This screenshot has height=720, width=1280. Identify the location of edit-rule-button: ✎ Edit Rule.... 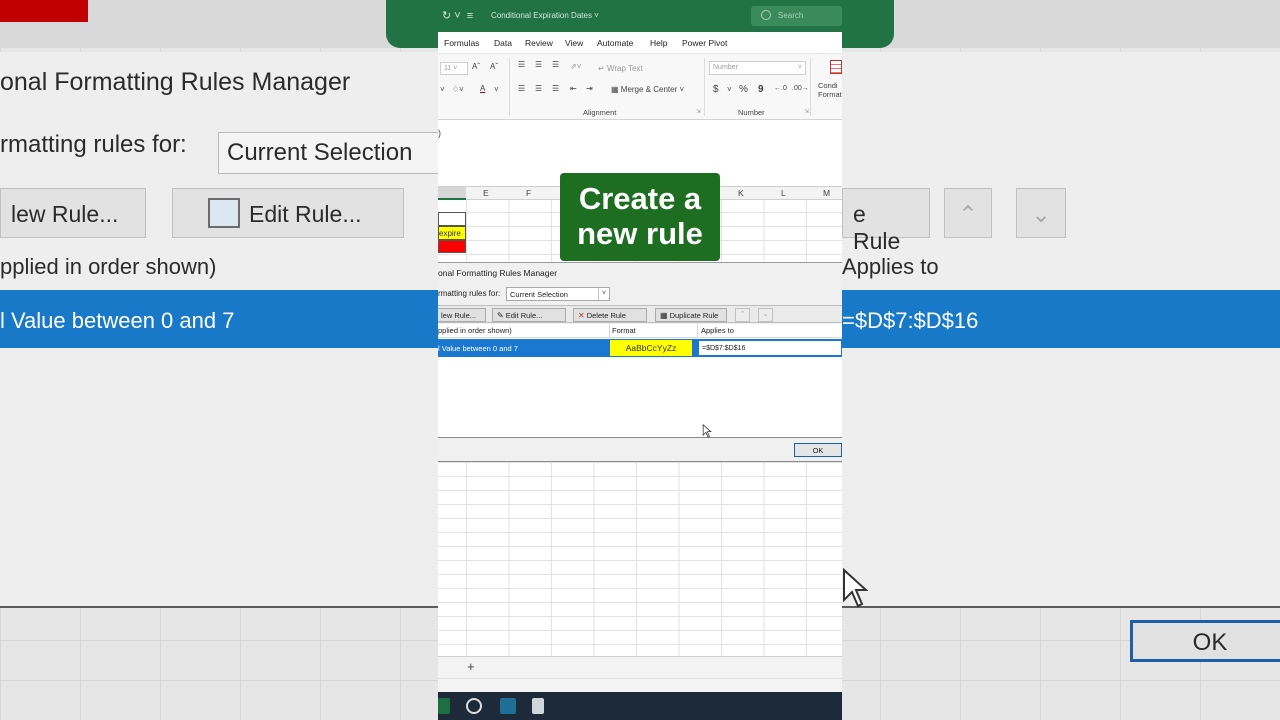
(529, 315).